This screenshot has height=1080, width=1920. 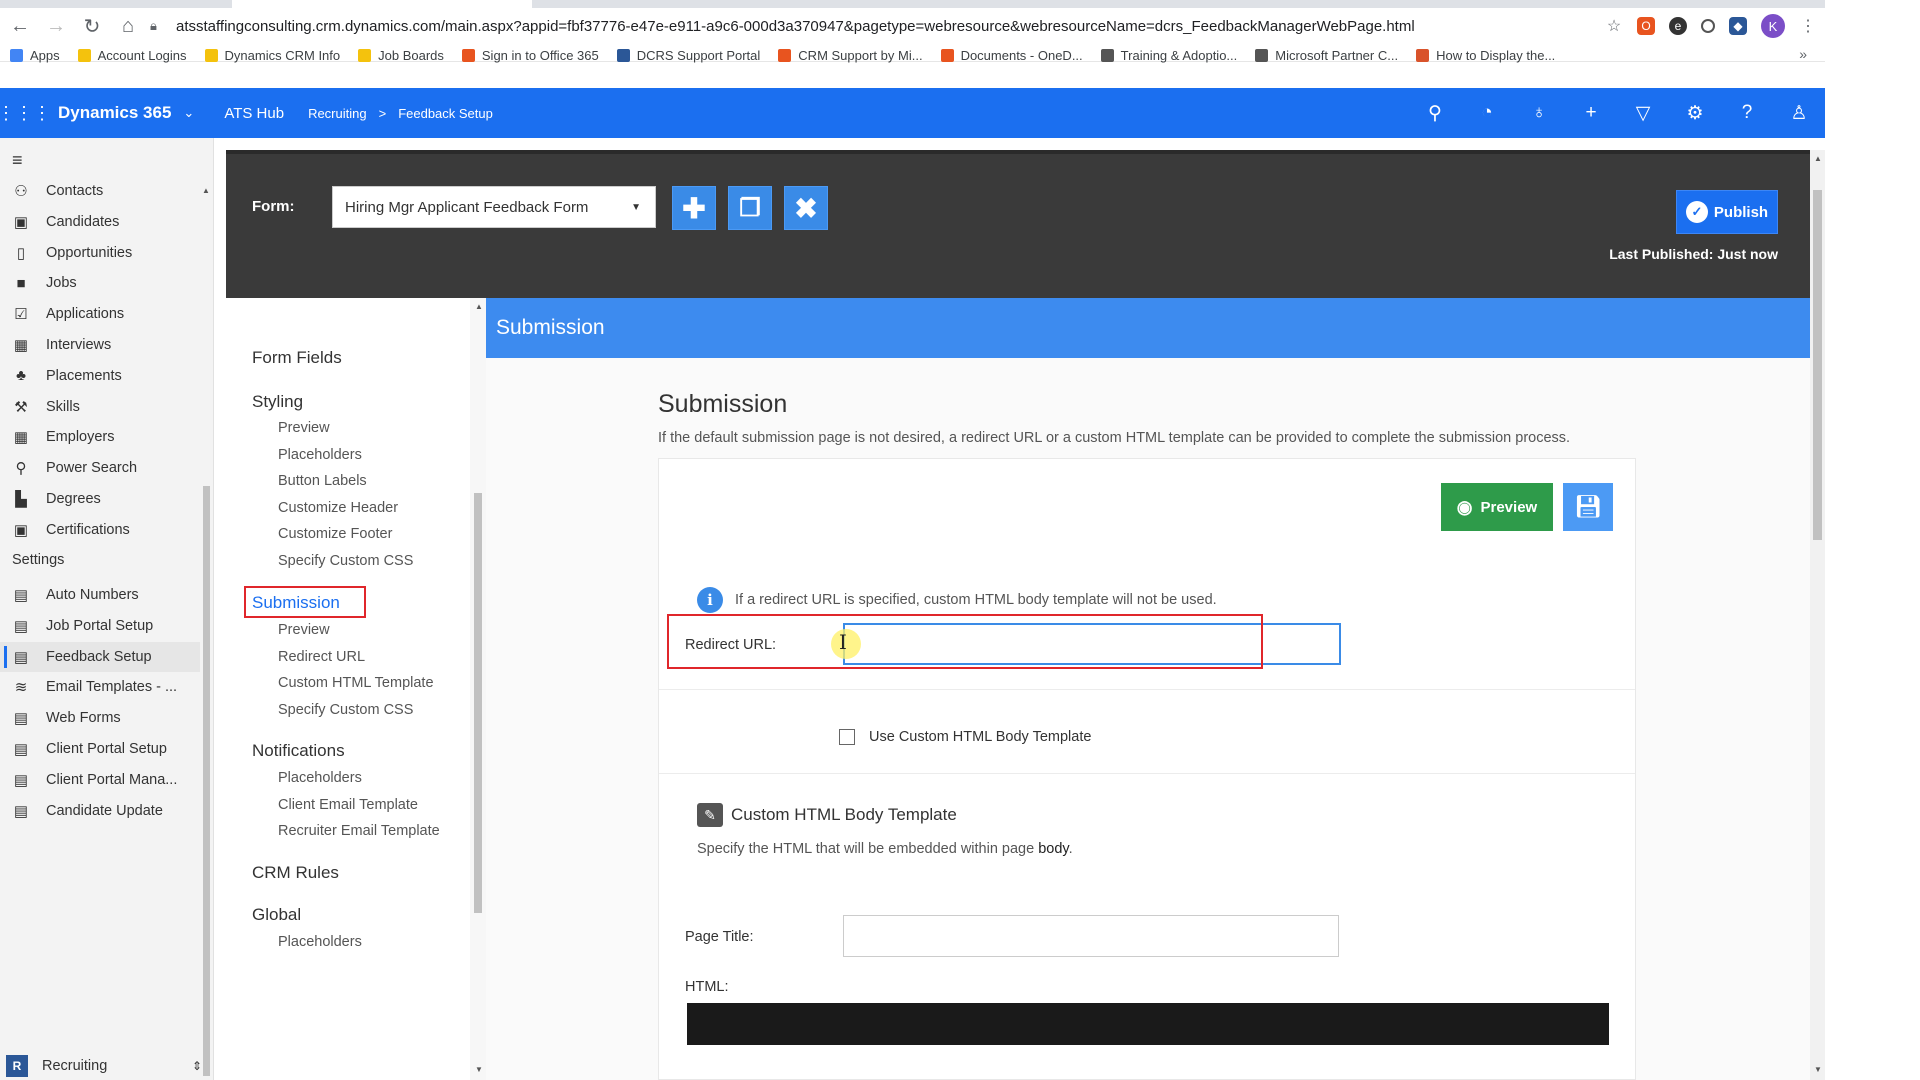 What do you see at coordinates (1614, 26) in the screenshot?
I see `star-icon: ☆` at bounding box center [1614, 26].